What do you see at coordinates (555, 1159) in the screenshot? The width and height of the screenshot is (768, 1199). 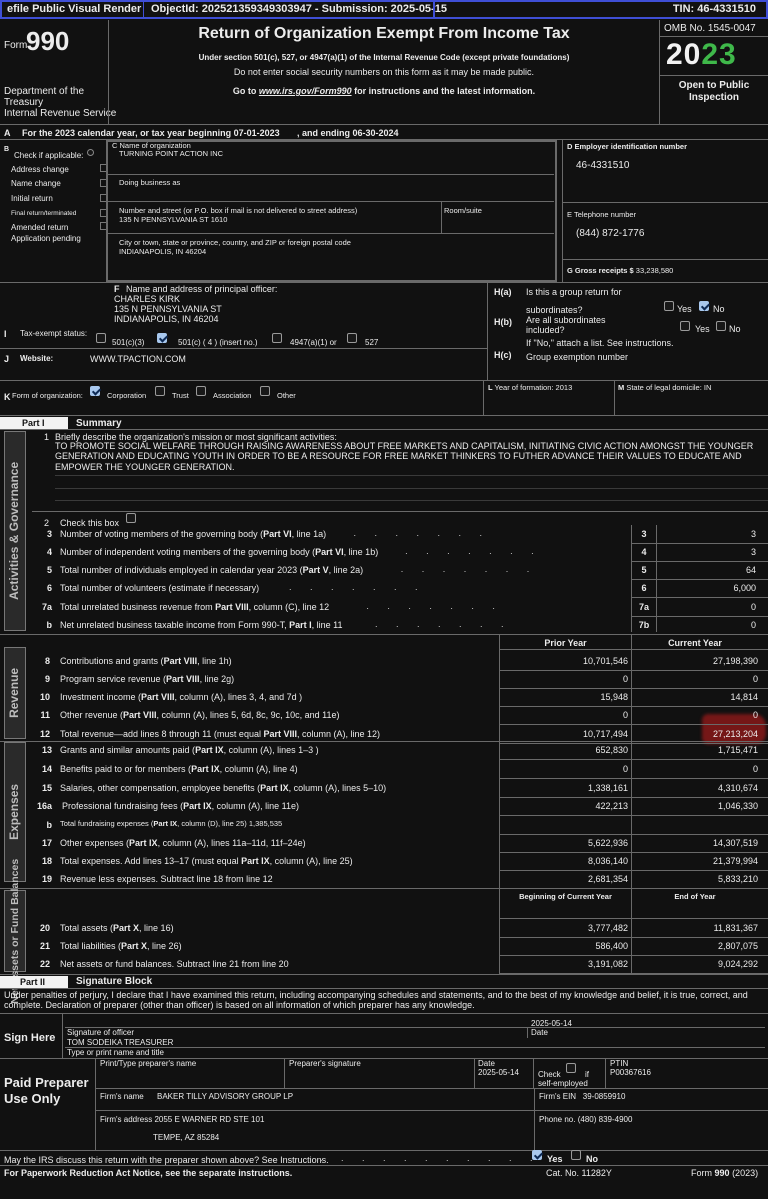 I see `discuss-yes: Yes` at bounding box center [555, 1159].